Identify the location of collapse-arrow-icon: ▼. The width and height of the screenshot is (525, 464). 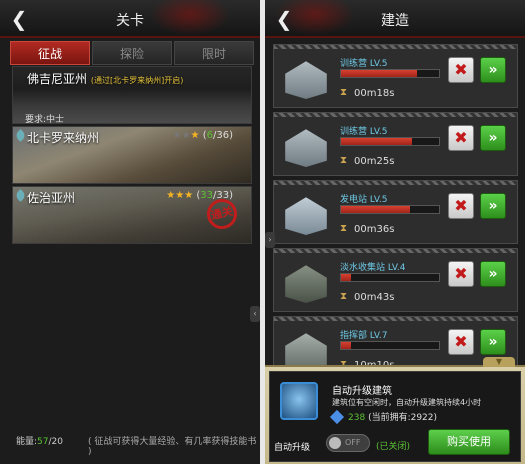
(499, 362).